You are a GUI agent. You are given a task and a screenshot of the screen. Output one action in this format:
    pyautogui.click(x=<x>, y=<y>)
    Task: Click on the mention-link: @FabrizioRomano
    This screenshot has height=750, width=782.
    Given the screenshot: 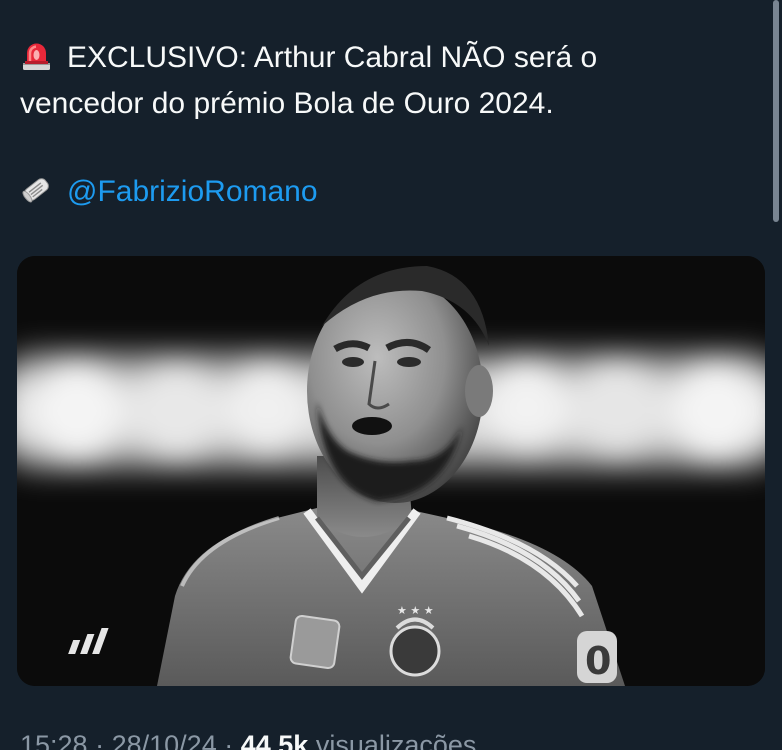 What is the action you would take?
    pyautogui.click(x=192, y=191)
    